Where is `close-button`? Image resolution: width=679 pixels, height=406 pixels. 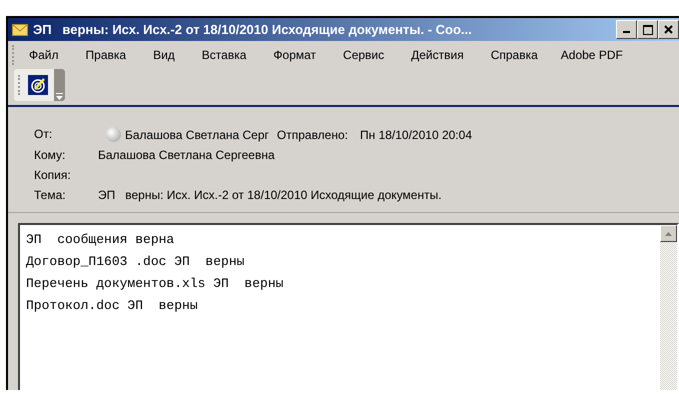
close-button is located at coordinates (668, 29).